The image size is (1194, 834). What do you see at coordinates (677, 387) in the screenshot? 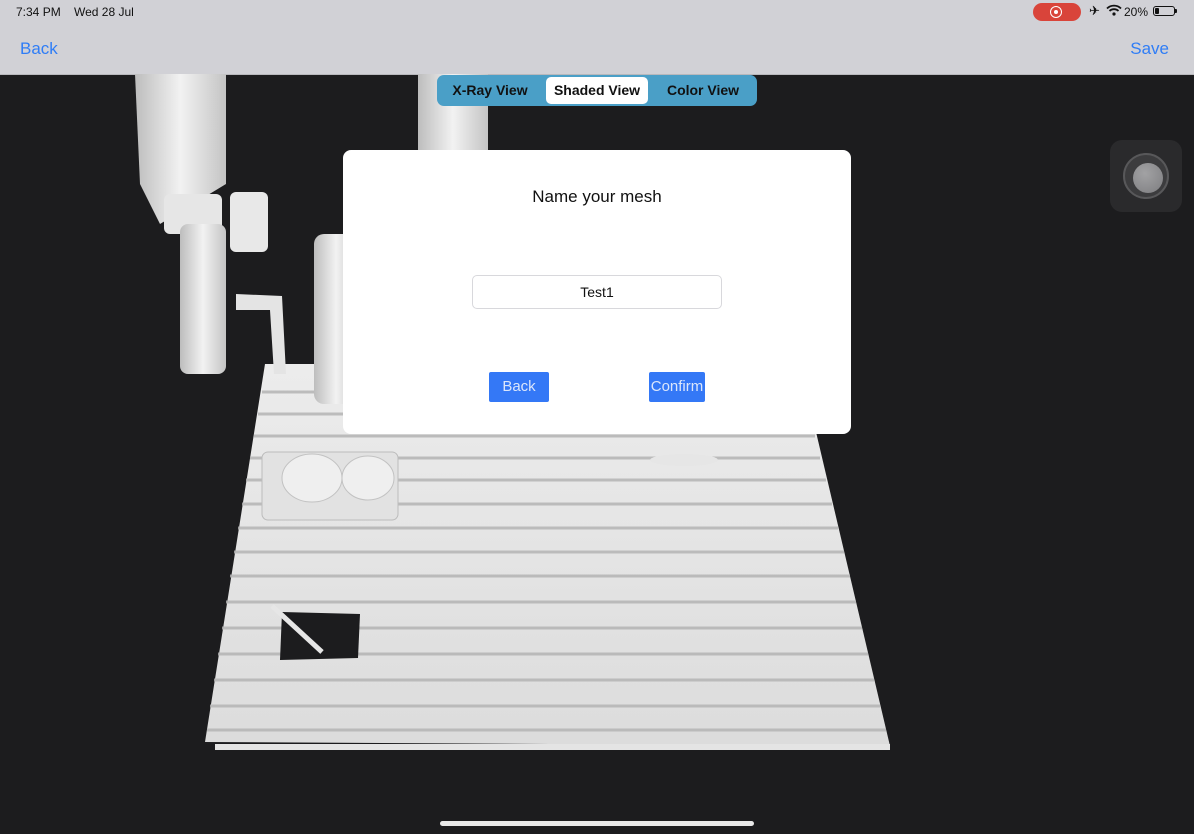
I see `confirm-button: Confirm` at bounding box center [677, 387].